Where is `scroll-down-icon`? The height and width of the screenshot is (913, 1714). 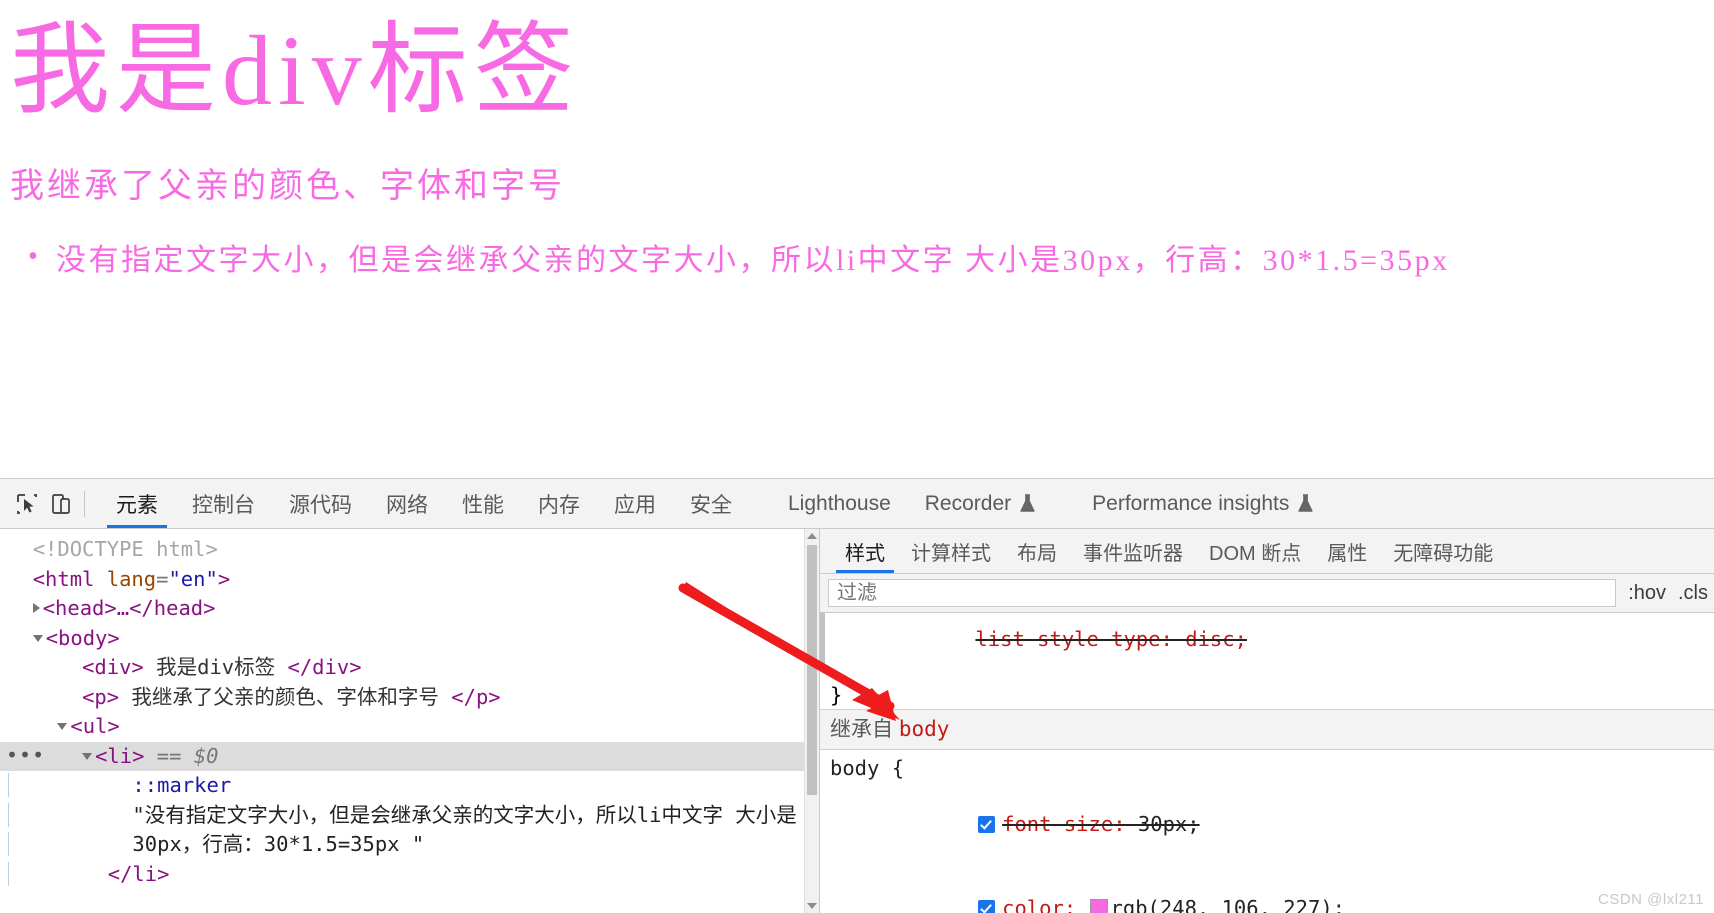 scroll-down-icon is located at coordinates (812, 906).